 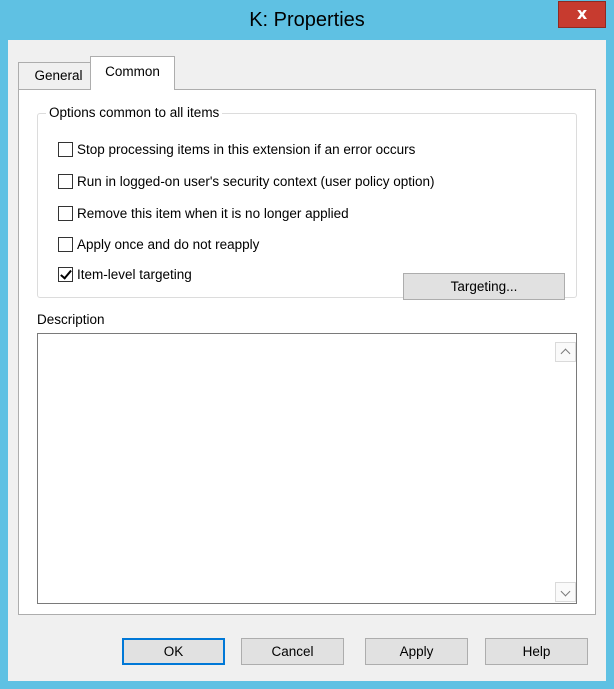 I want to click on close-icon: x, so click(x=582, y=13).